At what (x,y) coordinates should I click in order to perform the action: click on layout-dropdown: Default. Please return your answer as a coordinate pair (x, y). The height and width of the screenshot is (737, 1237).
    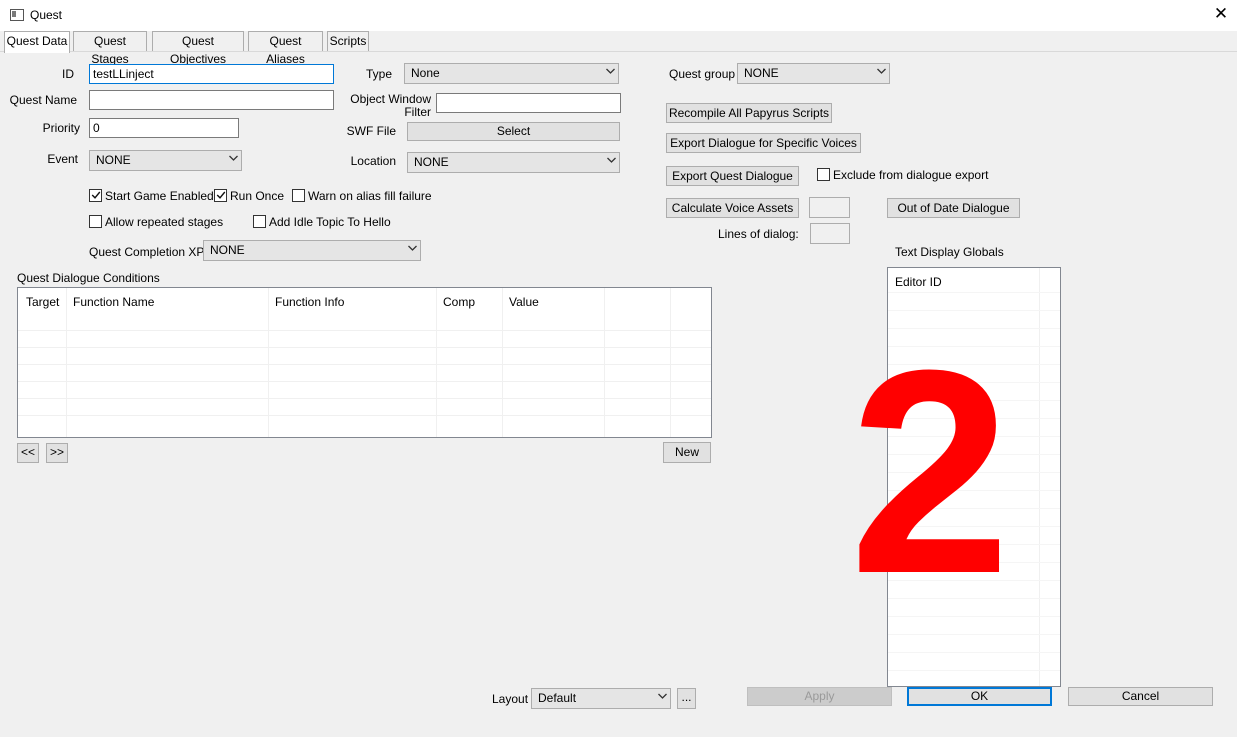
    Looking at the image, I should click on (601, 698).